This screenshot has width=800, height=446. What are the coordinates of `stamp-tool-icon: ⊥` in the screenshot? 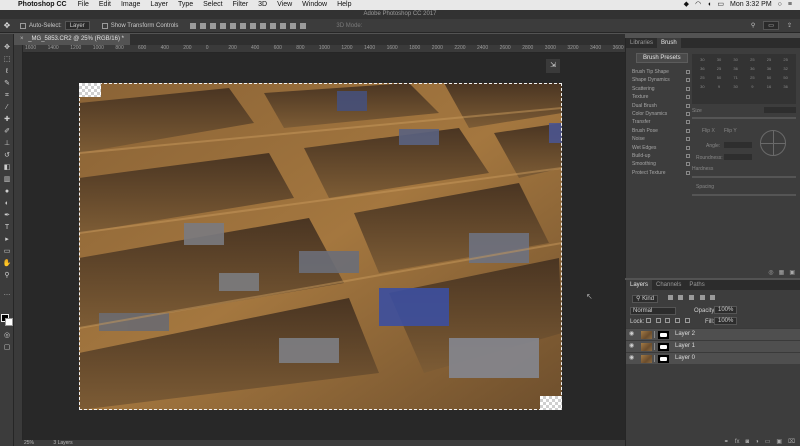 It's located at (7, 144).